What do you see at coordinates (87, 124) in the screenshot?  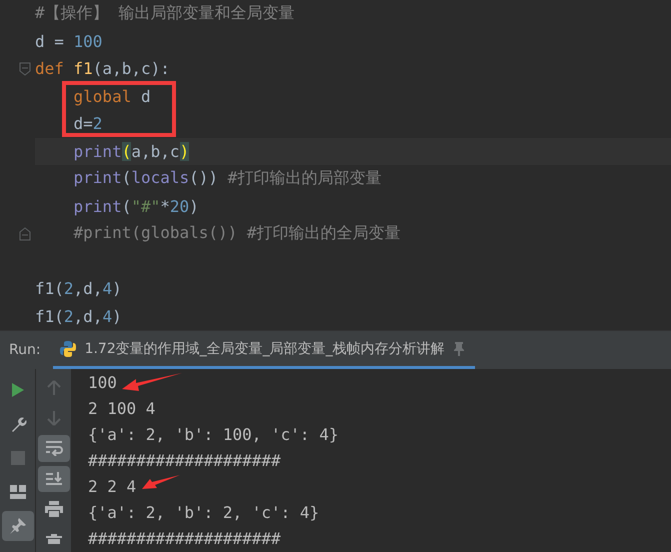 I see `code-line: d=2` at bounding box center [87, 124].